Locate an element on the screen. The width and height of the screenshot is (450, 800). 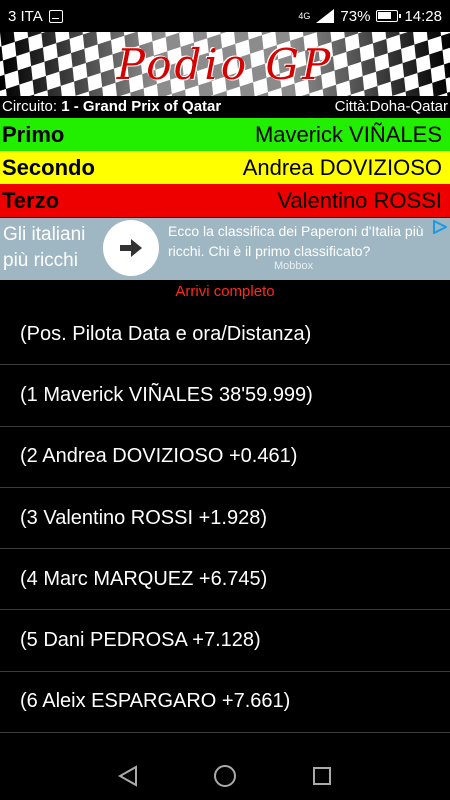
list-header: (Pos. Pilota Data e ora/Distanza) is located at coordinates (225, 335).